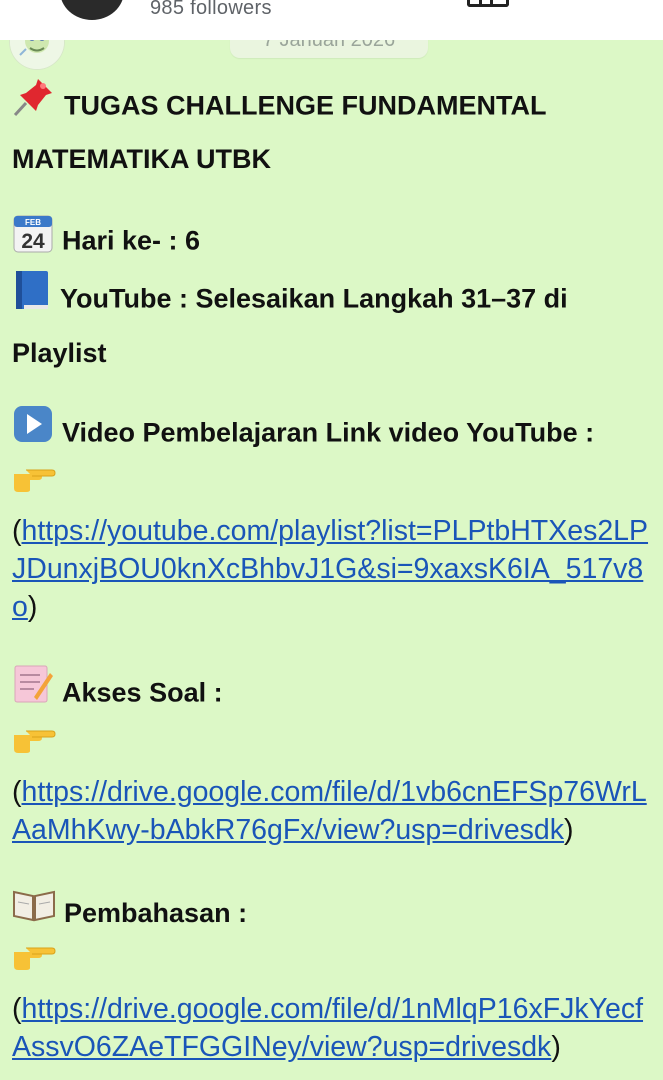  I want to click on youtube-line-1: YouTube : Selesaikan Langkah 31–37 di, so click(332, 299).